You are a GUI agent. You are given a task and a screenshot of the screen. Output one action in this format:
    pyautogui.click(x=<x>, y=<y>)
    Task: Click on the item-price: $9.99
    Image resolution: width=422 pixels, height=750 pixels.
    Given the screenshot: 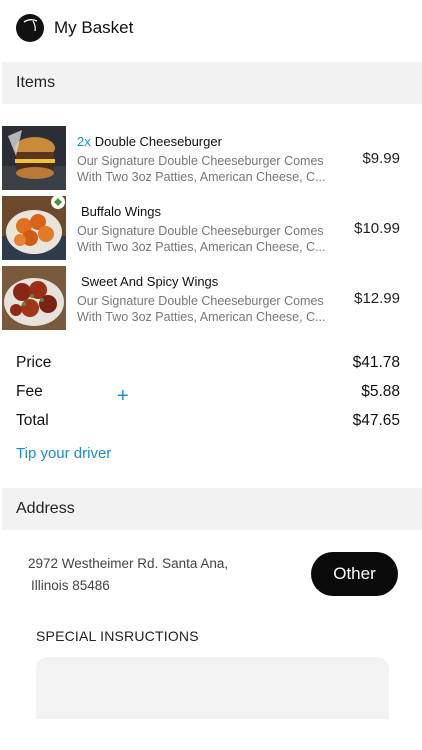 What is the action you would take?
    pyautogui.click(x=381, y=158)
    